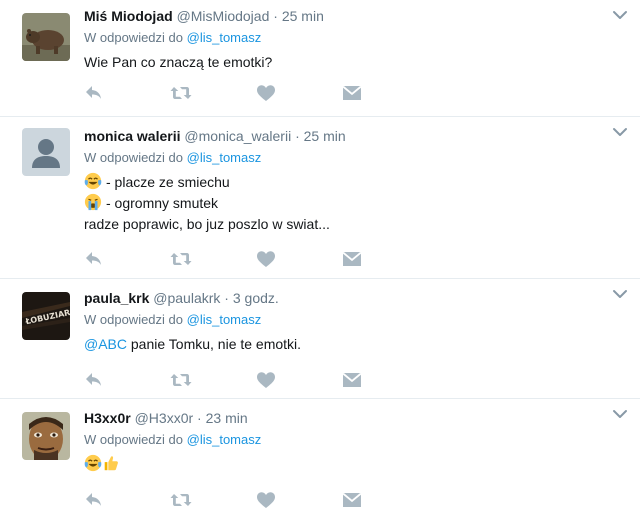 The height and width of the screenshot is (515, 640). Describe the element at coordinates (111, 463) in the screenshot. I see `thumbs-up-emoji` at that location.